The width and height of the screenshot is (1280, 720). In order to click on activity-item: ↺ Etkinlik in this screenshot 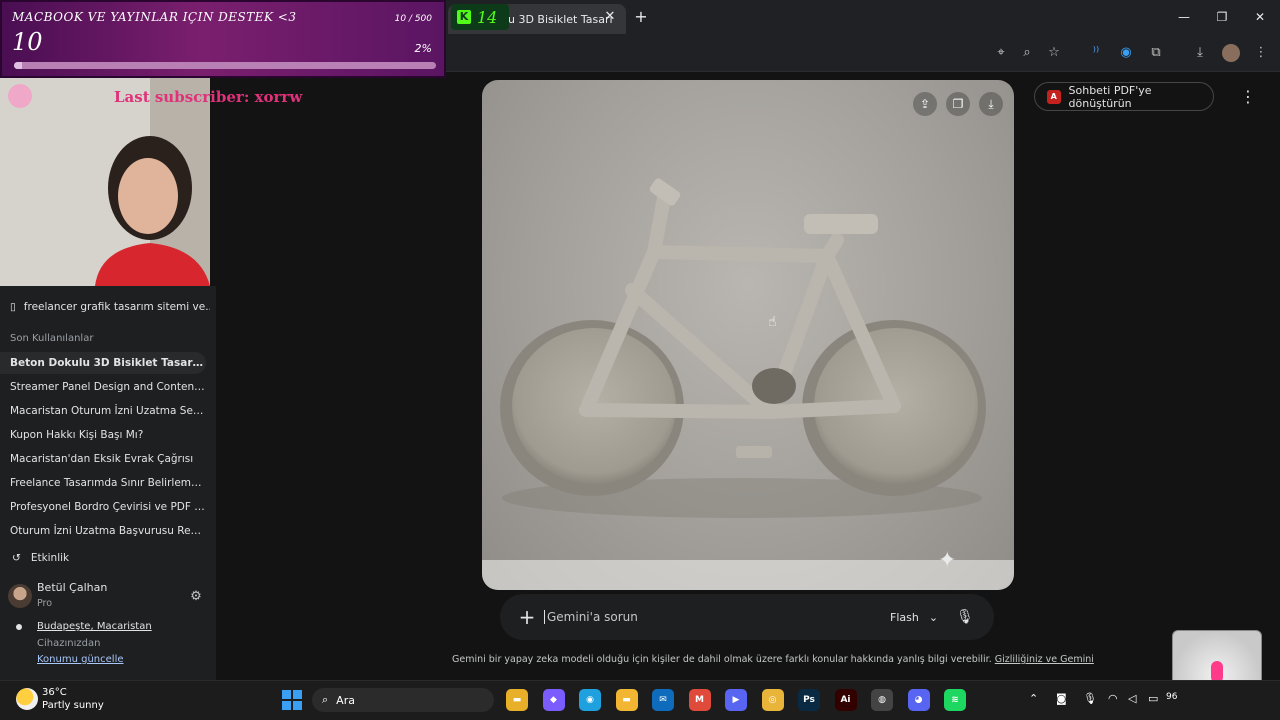, I will do `click(40, 558)`.